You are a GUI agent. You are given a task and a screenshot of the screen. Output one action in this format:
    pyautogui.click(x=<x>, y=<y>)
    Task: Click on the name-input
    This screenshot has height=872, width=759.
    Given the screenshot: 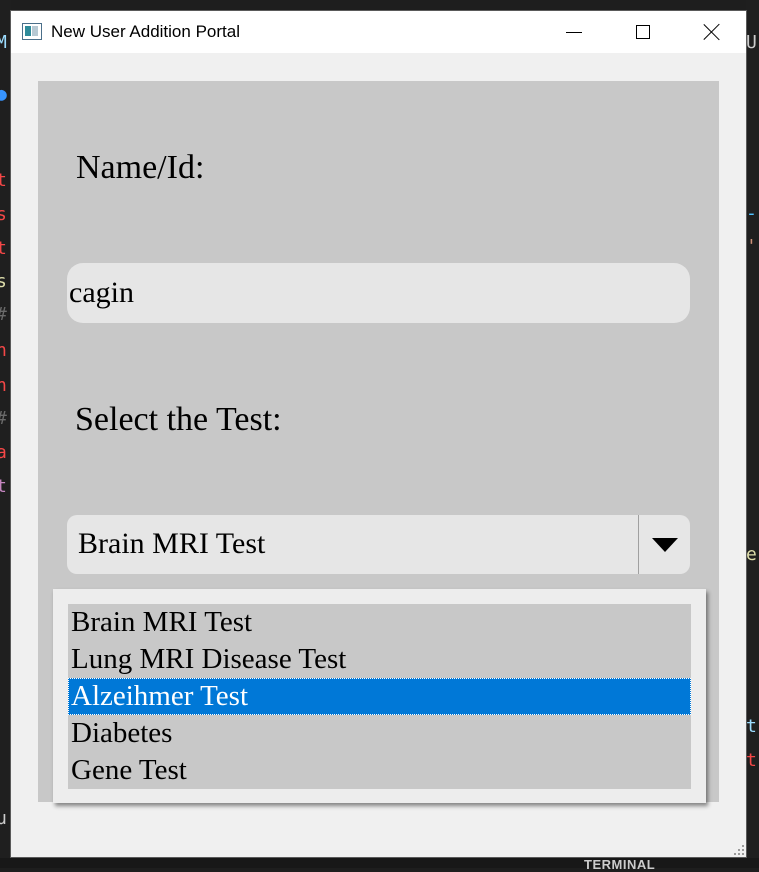 What is the action you would take?
    pyautogui.click(x=378, y=293)
    